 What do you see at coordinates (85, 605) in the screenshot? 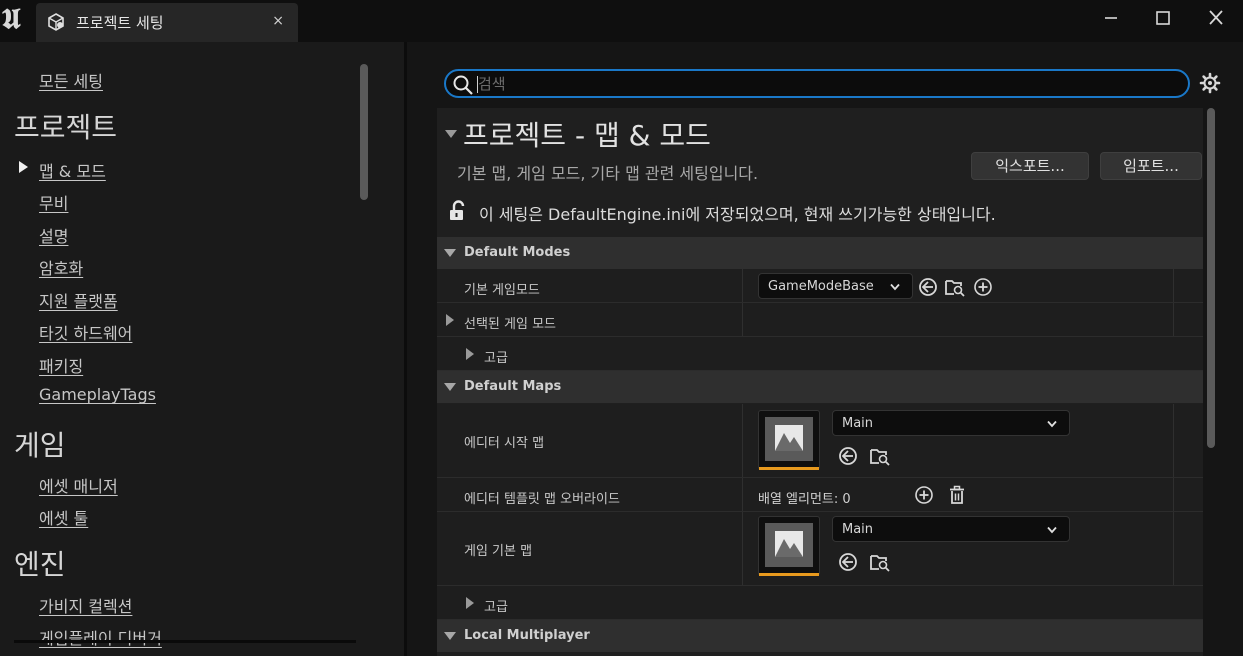
I see `sidebar-item-garbage-collection: 가비지 컬렉션` at bounding box center [85, 605].